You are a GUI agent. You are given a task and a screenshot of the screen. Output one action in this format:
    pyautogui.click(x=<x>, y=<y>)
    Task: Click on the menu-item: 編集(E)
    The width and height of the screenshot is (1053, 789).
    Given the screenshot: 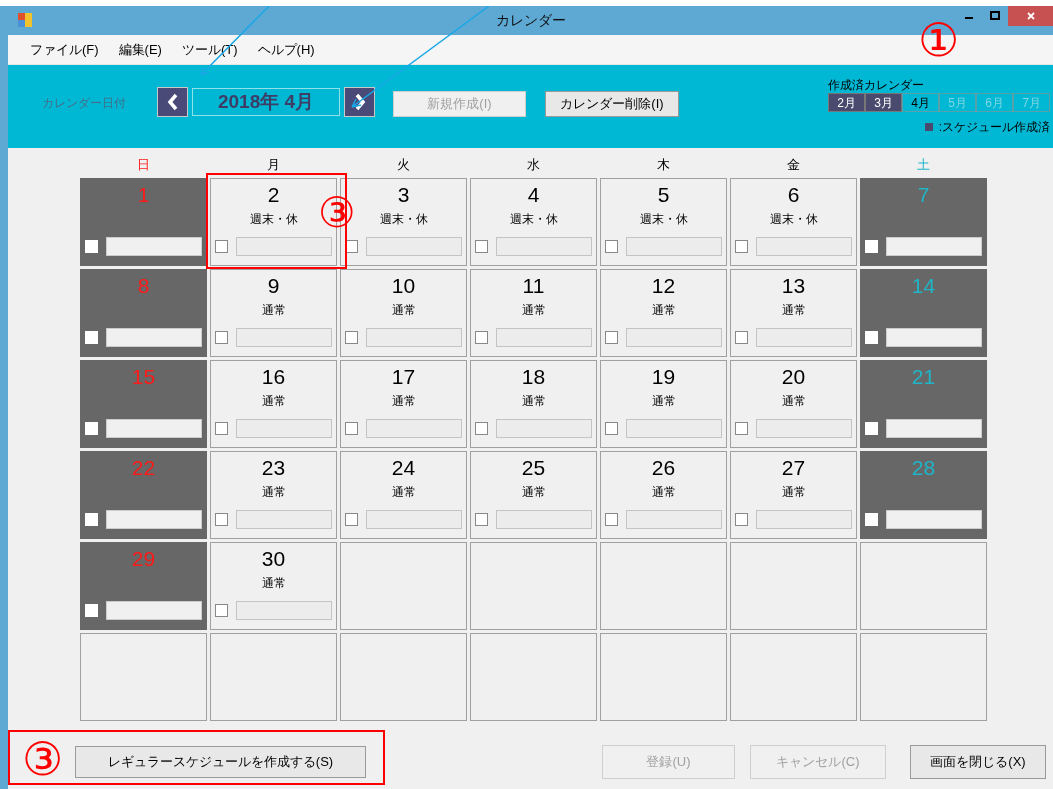 What is the action you would take?
    pyautogui.click(x=140, y=49)
    